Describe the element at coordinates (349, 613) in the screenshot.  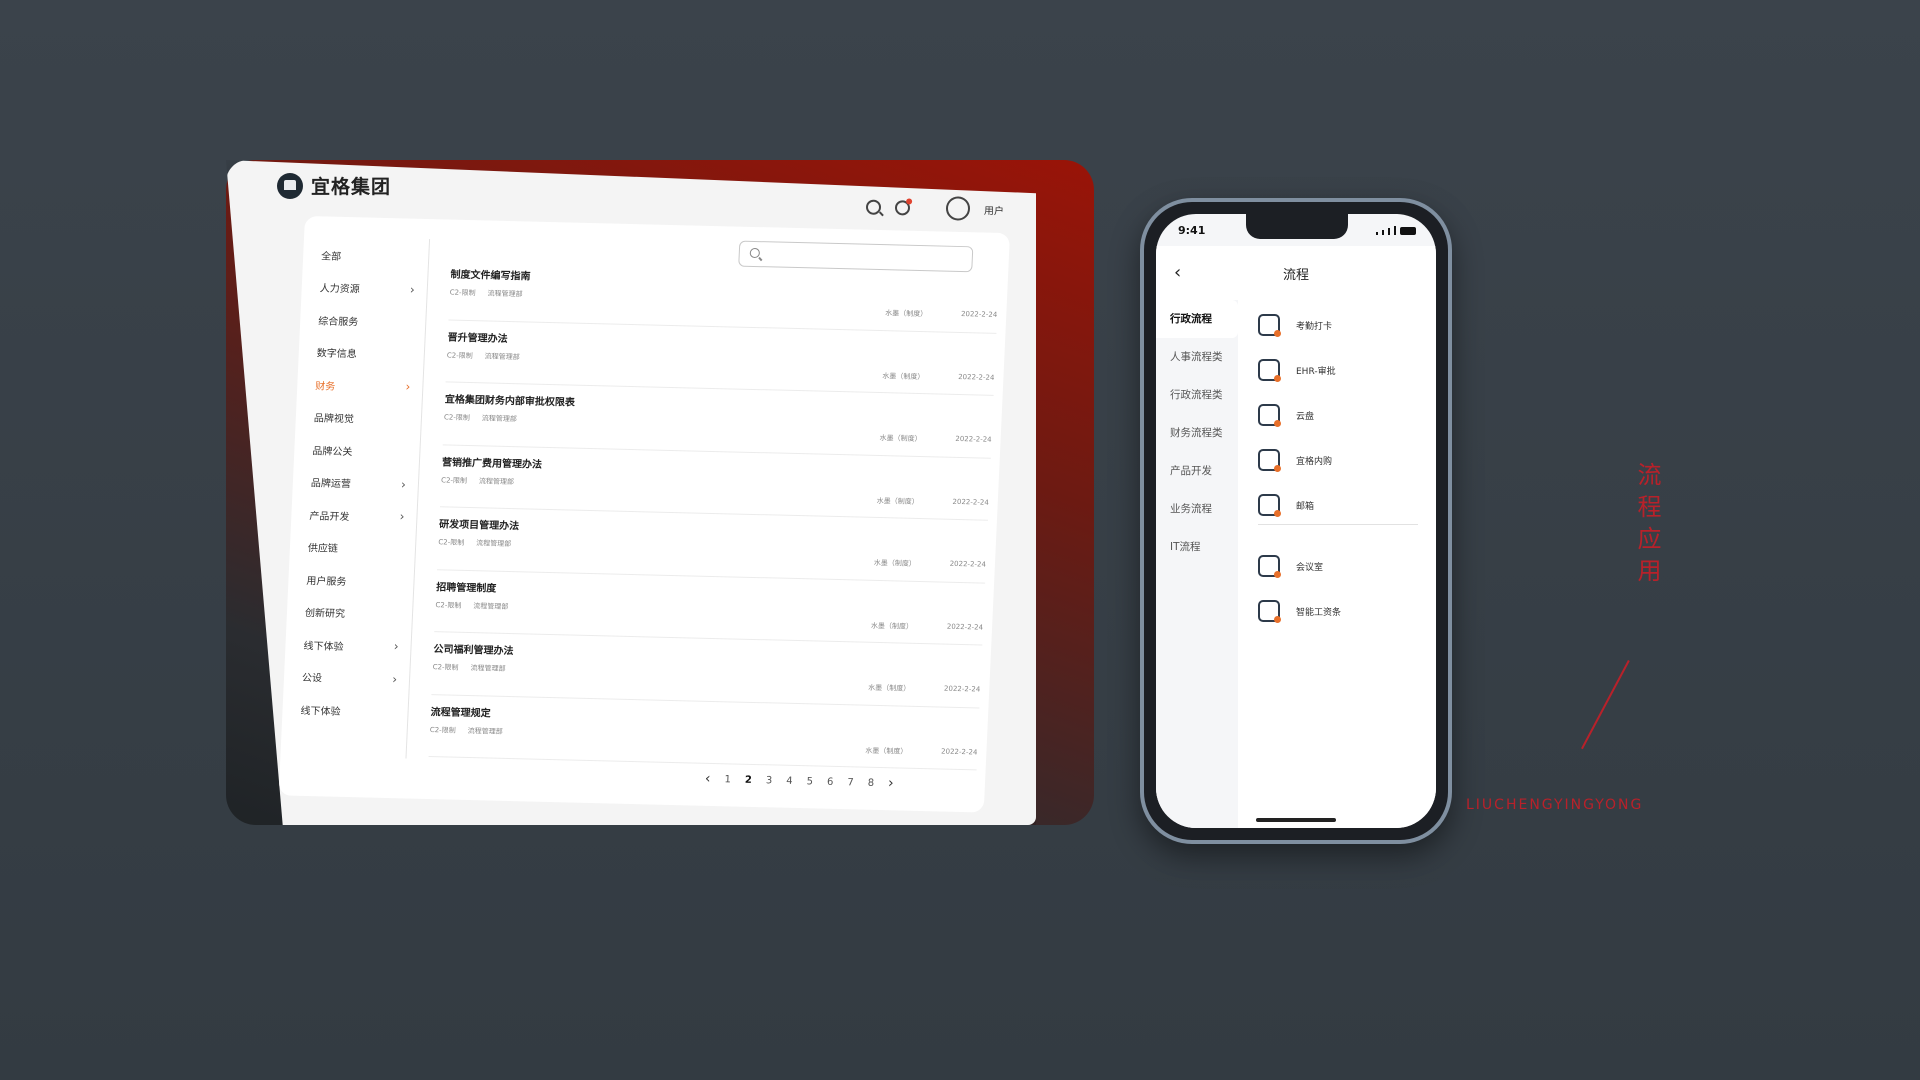
I see `sidebar-item: 创新研究` at that location.